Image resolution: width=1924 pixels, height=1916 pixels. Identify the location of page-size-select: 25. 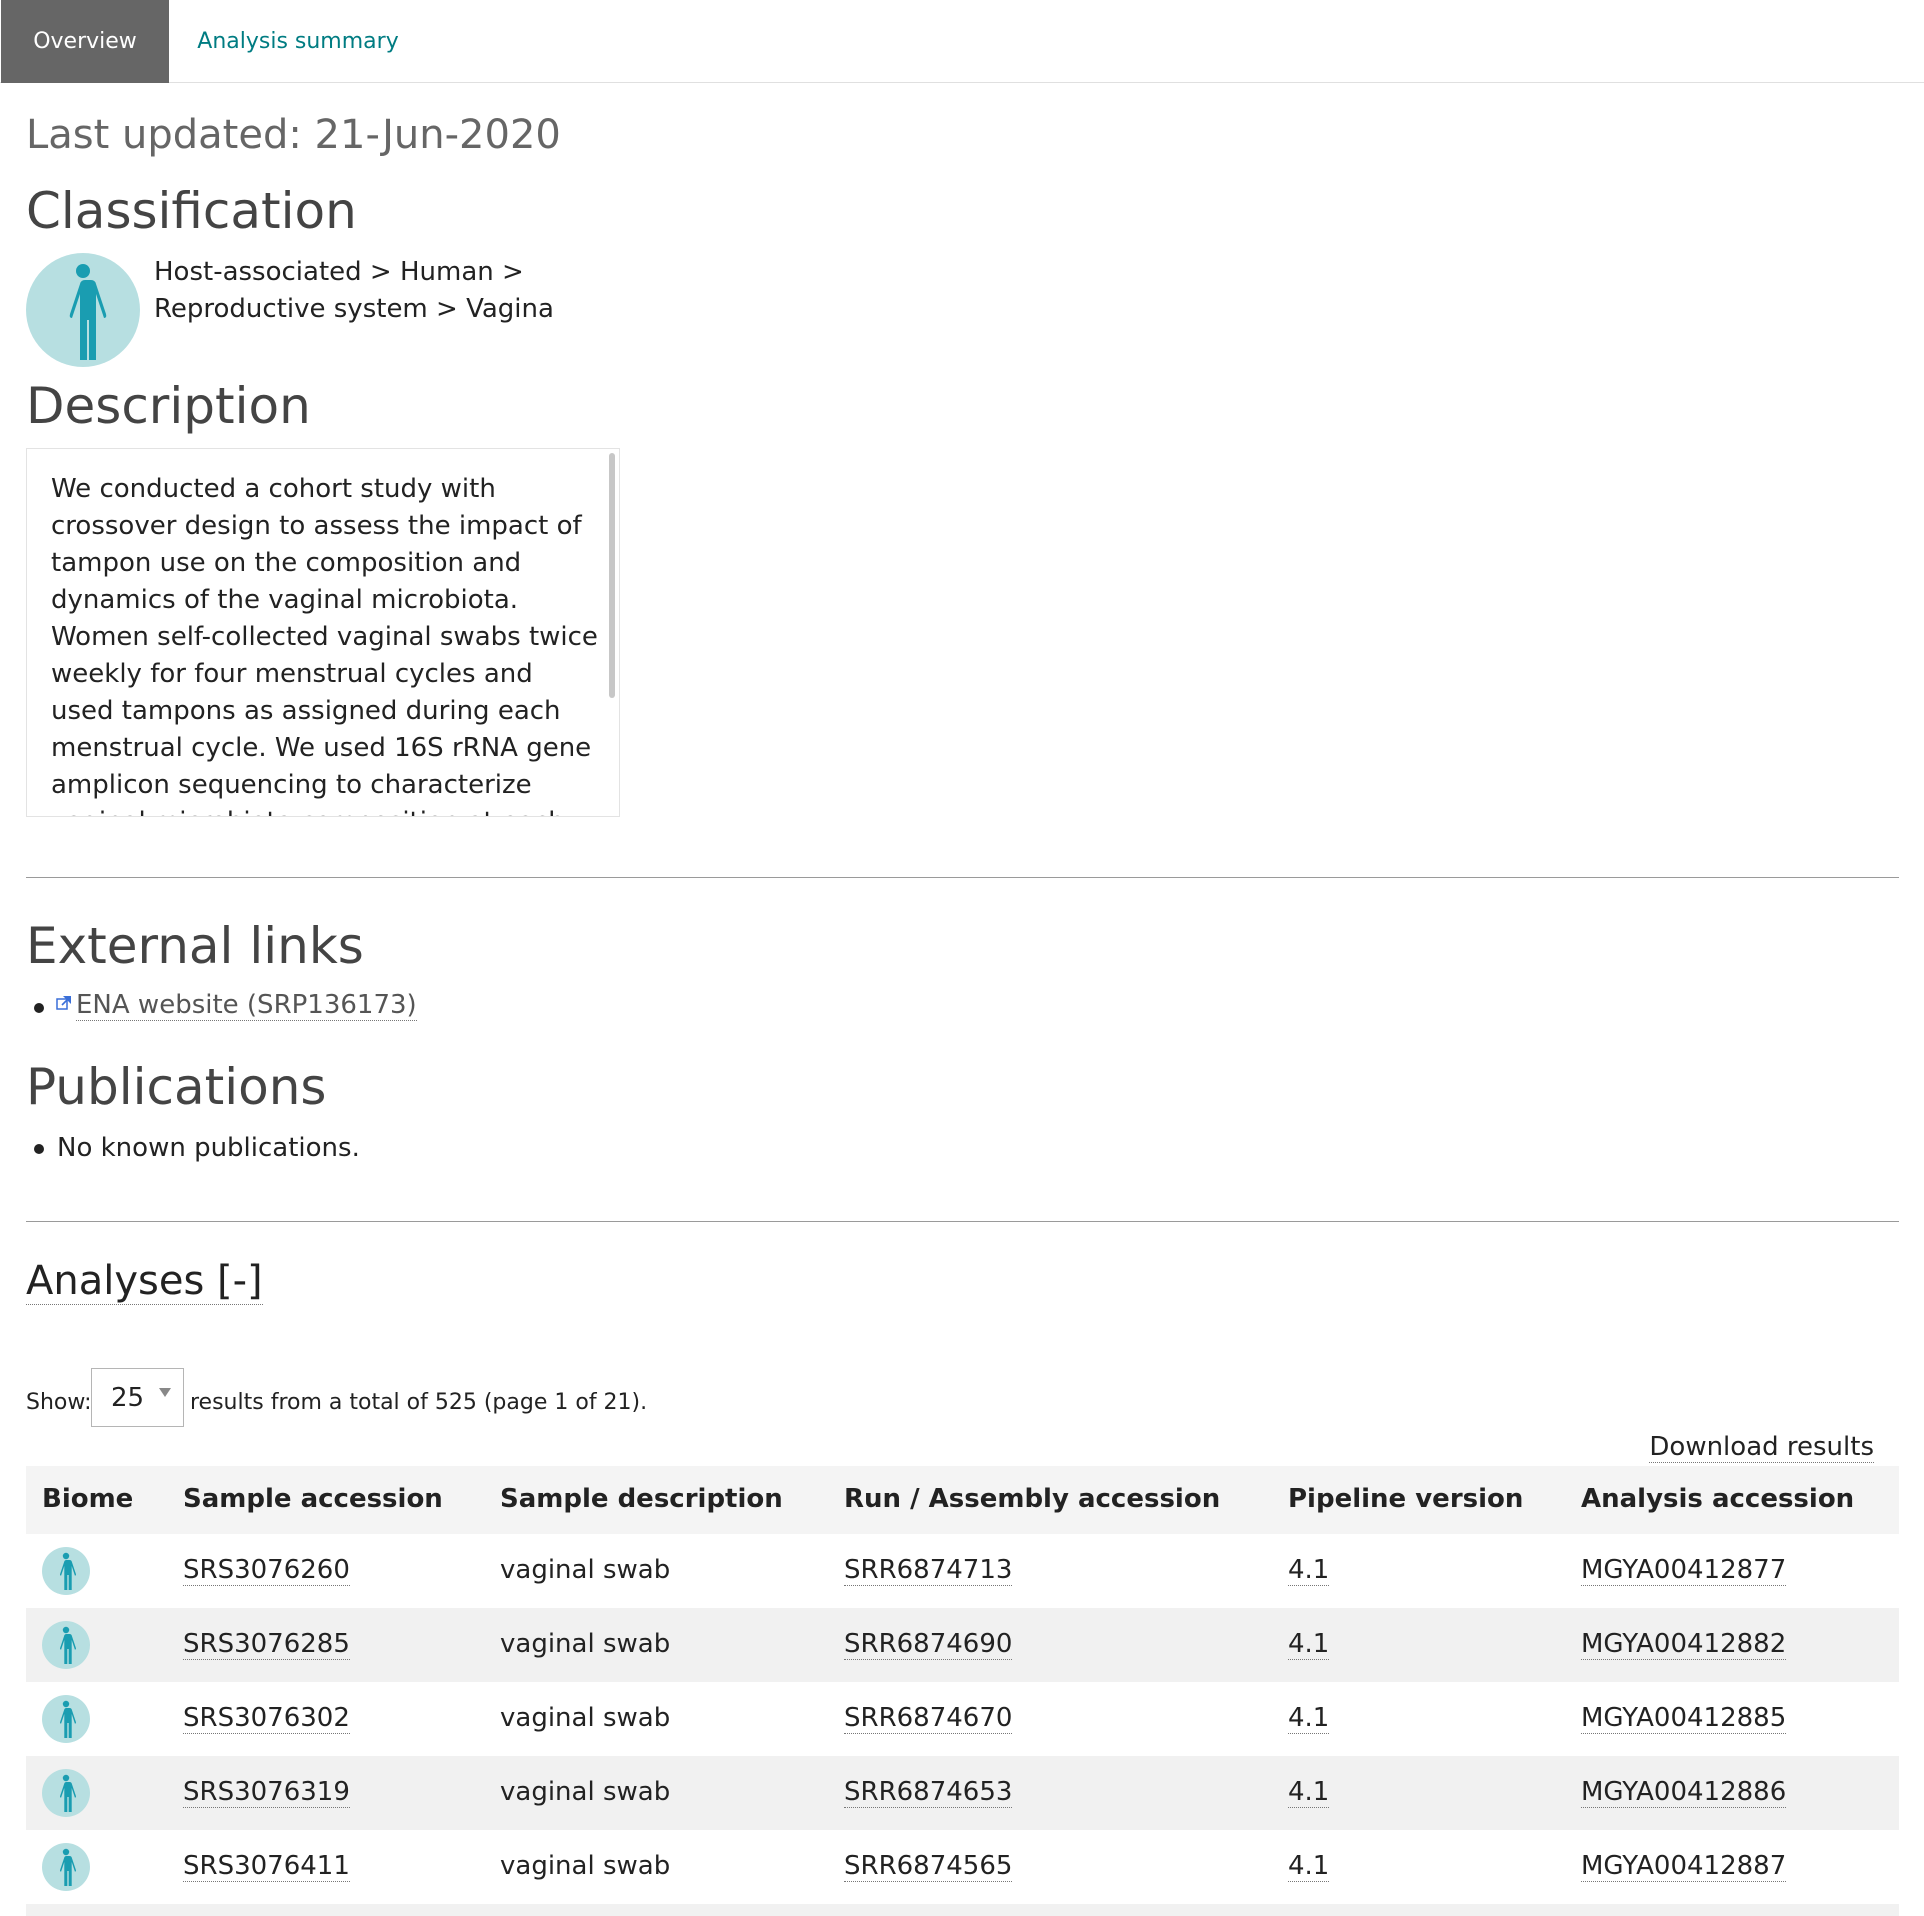
(137, 1397).